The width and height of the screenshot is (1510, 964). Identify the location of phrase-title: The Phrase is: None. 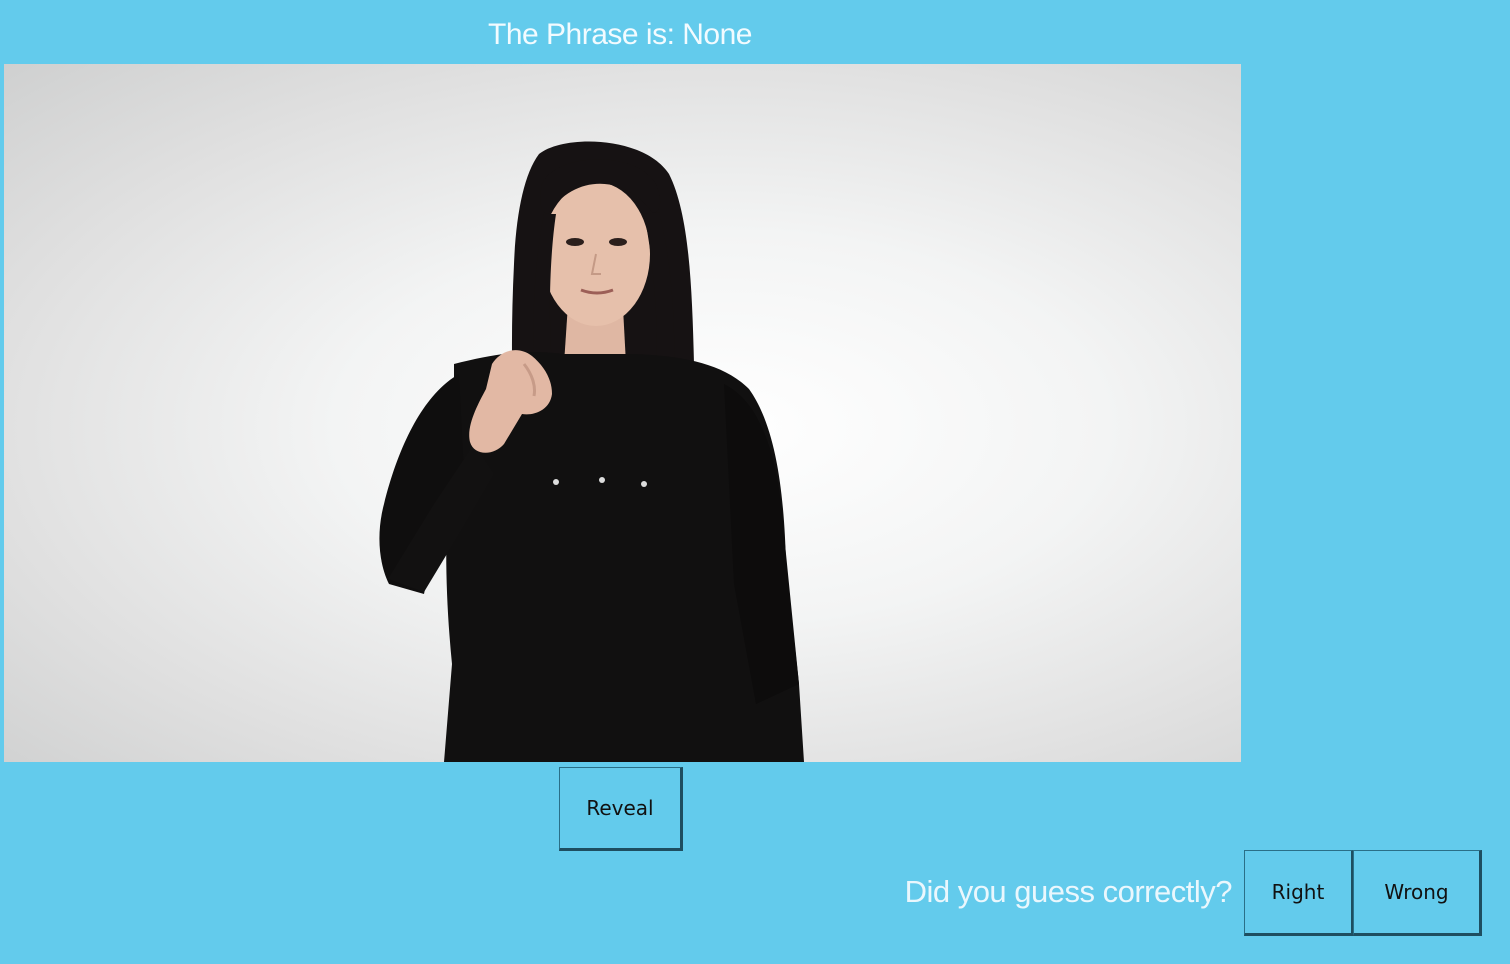
(620, 34).